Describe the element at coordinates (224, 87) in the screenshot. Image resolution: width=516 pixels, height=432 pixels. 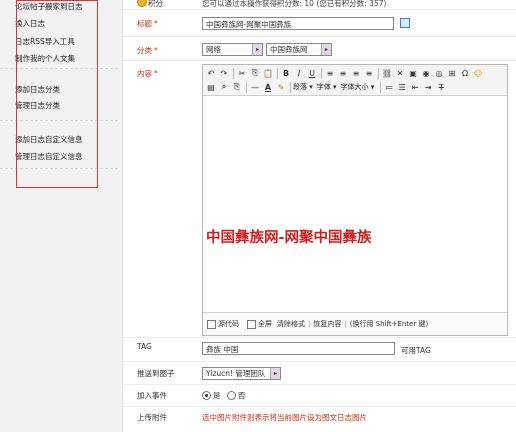
I see `find-icon: ⌕` at that location.